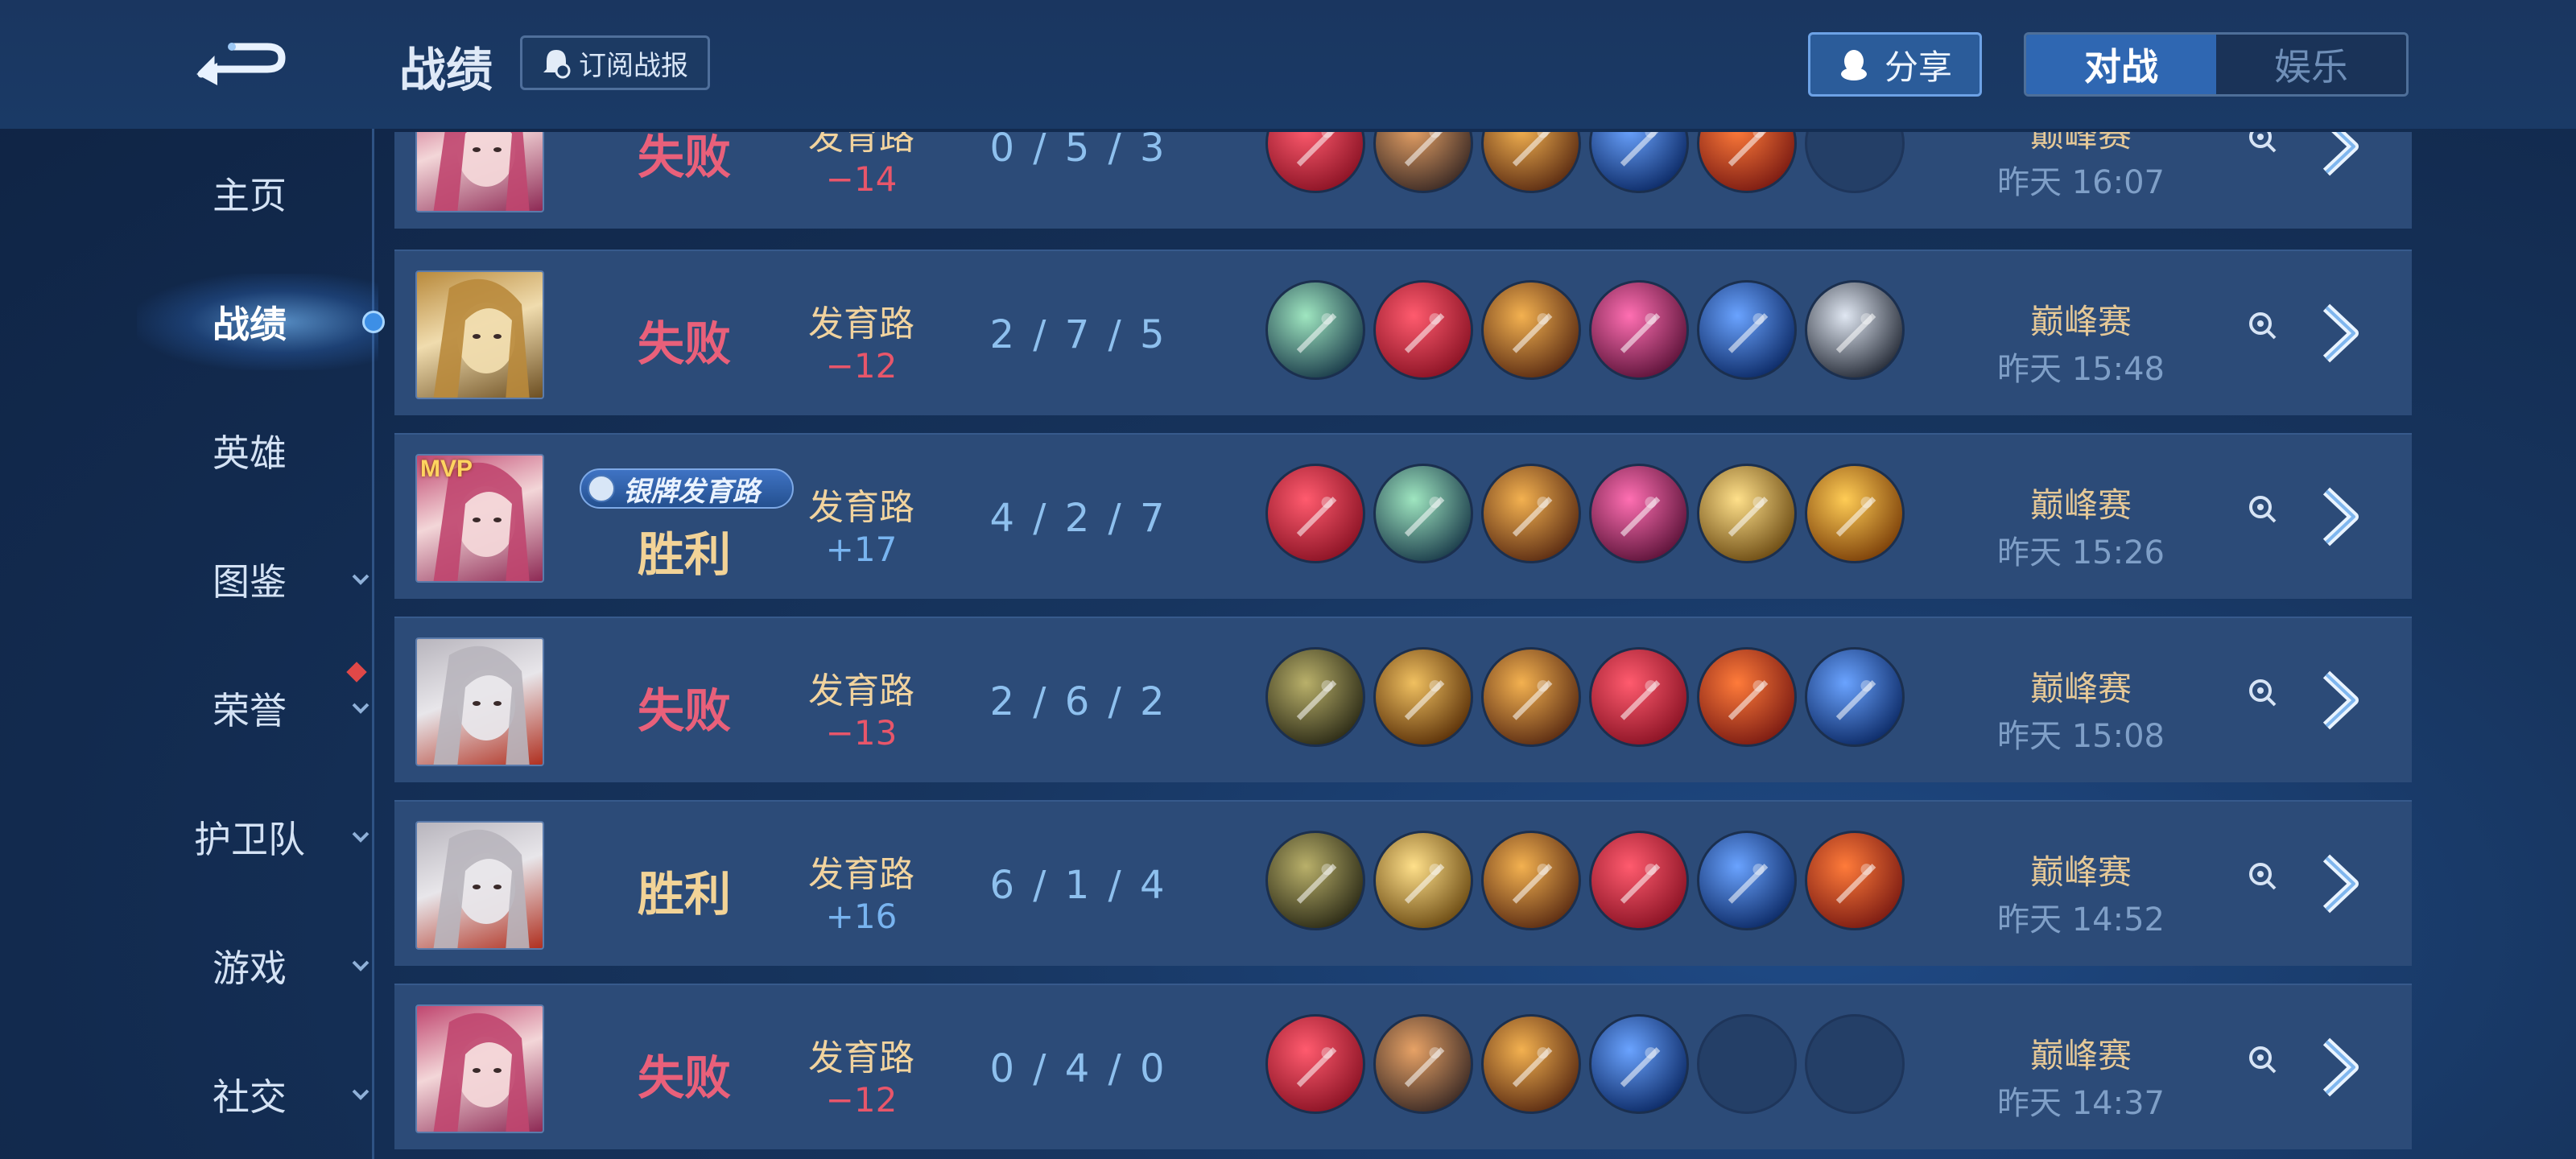  What do you see at coordinates (249, 1094) in the screenshot?
I see `sidebar-item-social: 社交` at bounding box center [249, 1094].